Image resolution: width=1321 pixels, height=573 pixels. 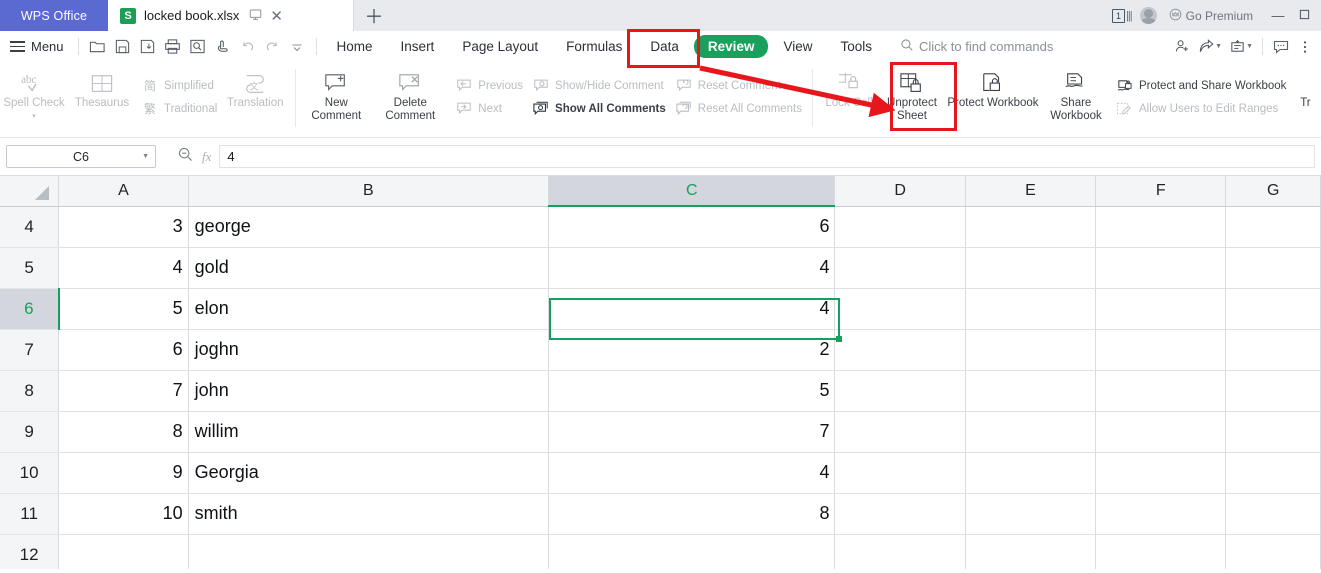 What do you see at coordinates (1161, 191) in the screenshot?
I see `column-header-f: F` at bounding box center [1161, 191].